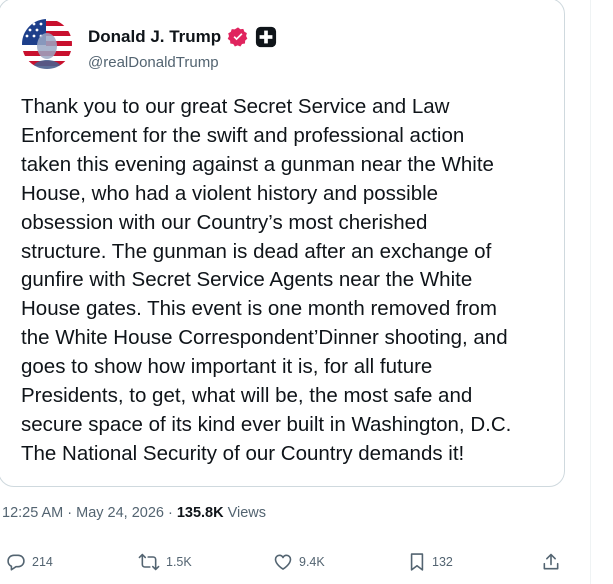 The image size is (613, 584). I want to click on timeline-divider, so click(590, 292).